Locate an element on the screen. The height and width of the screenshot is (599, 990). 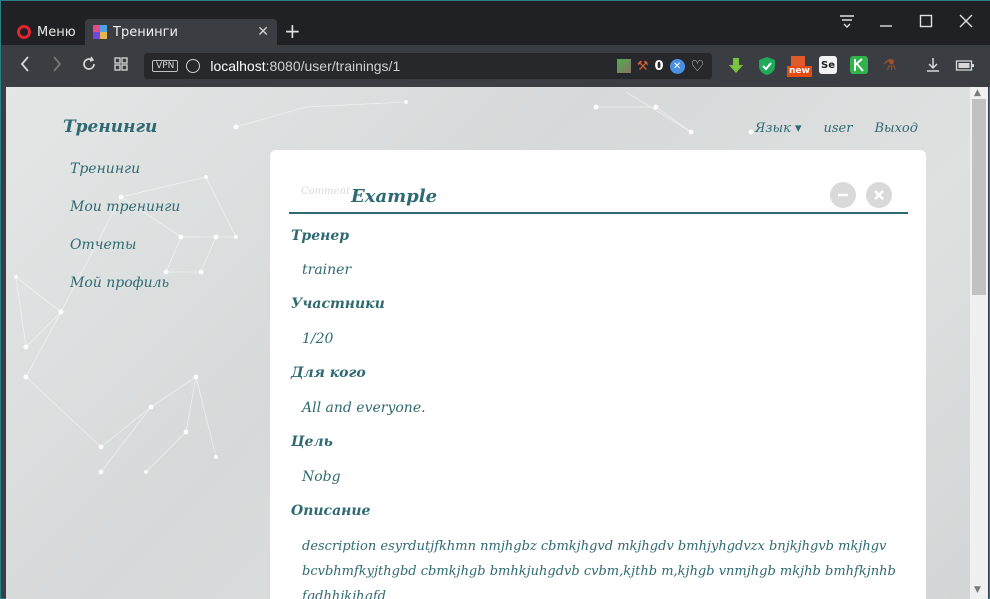
sidebar-nav: Тренинги Мои тренинги Отчеты Мой профиль is located at coordinates (125, 226).